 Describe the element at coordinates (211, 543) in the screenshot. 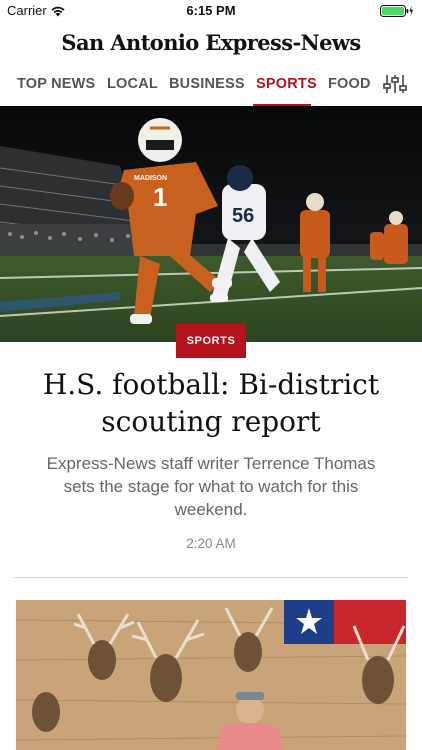

I see `article-timestamp: 2:20 AM` at that location.